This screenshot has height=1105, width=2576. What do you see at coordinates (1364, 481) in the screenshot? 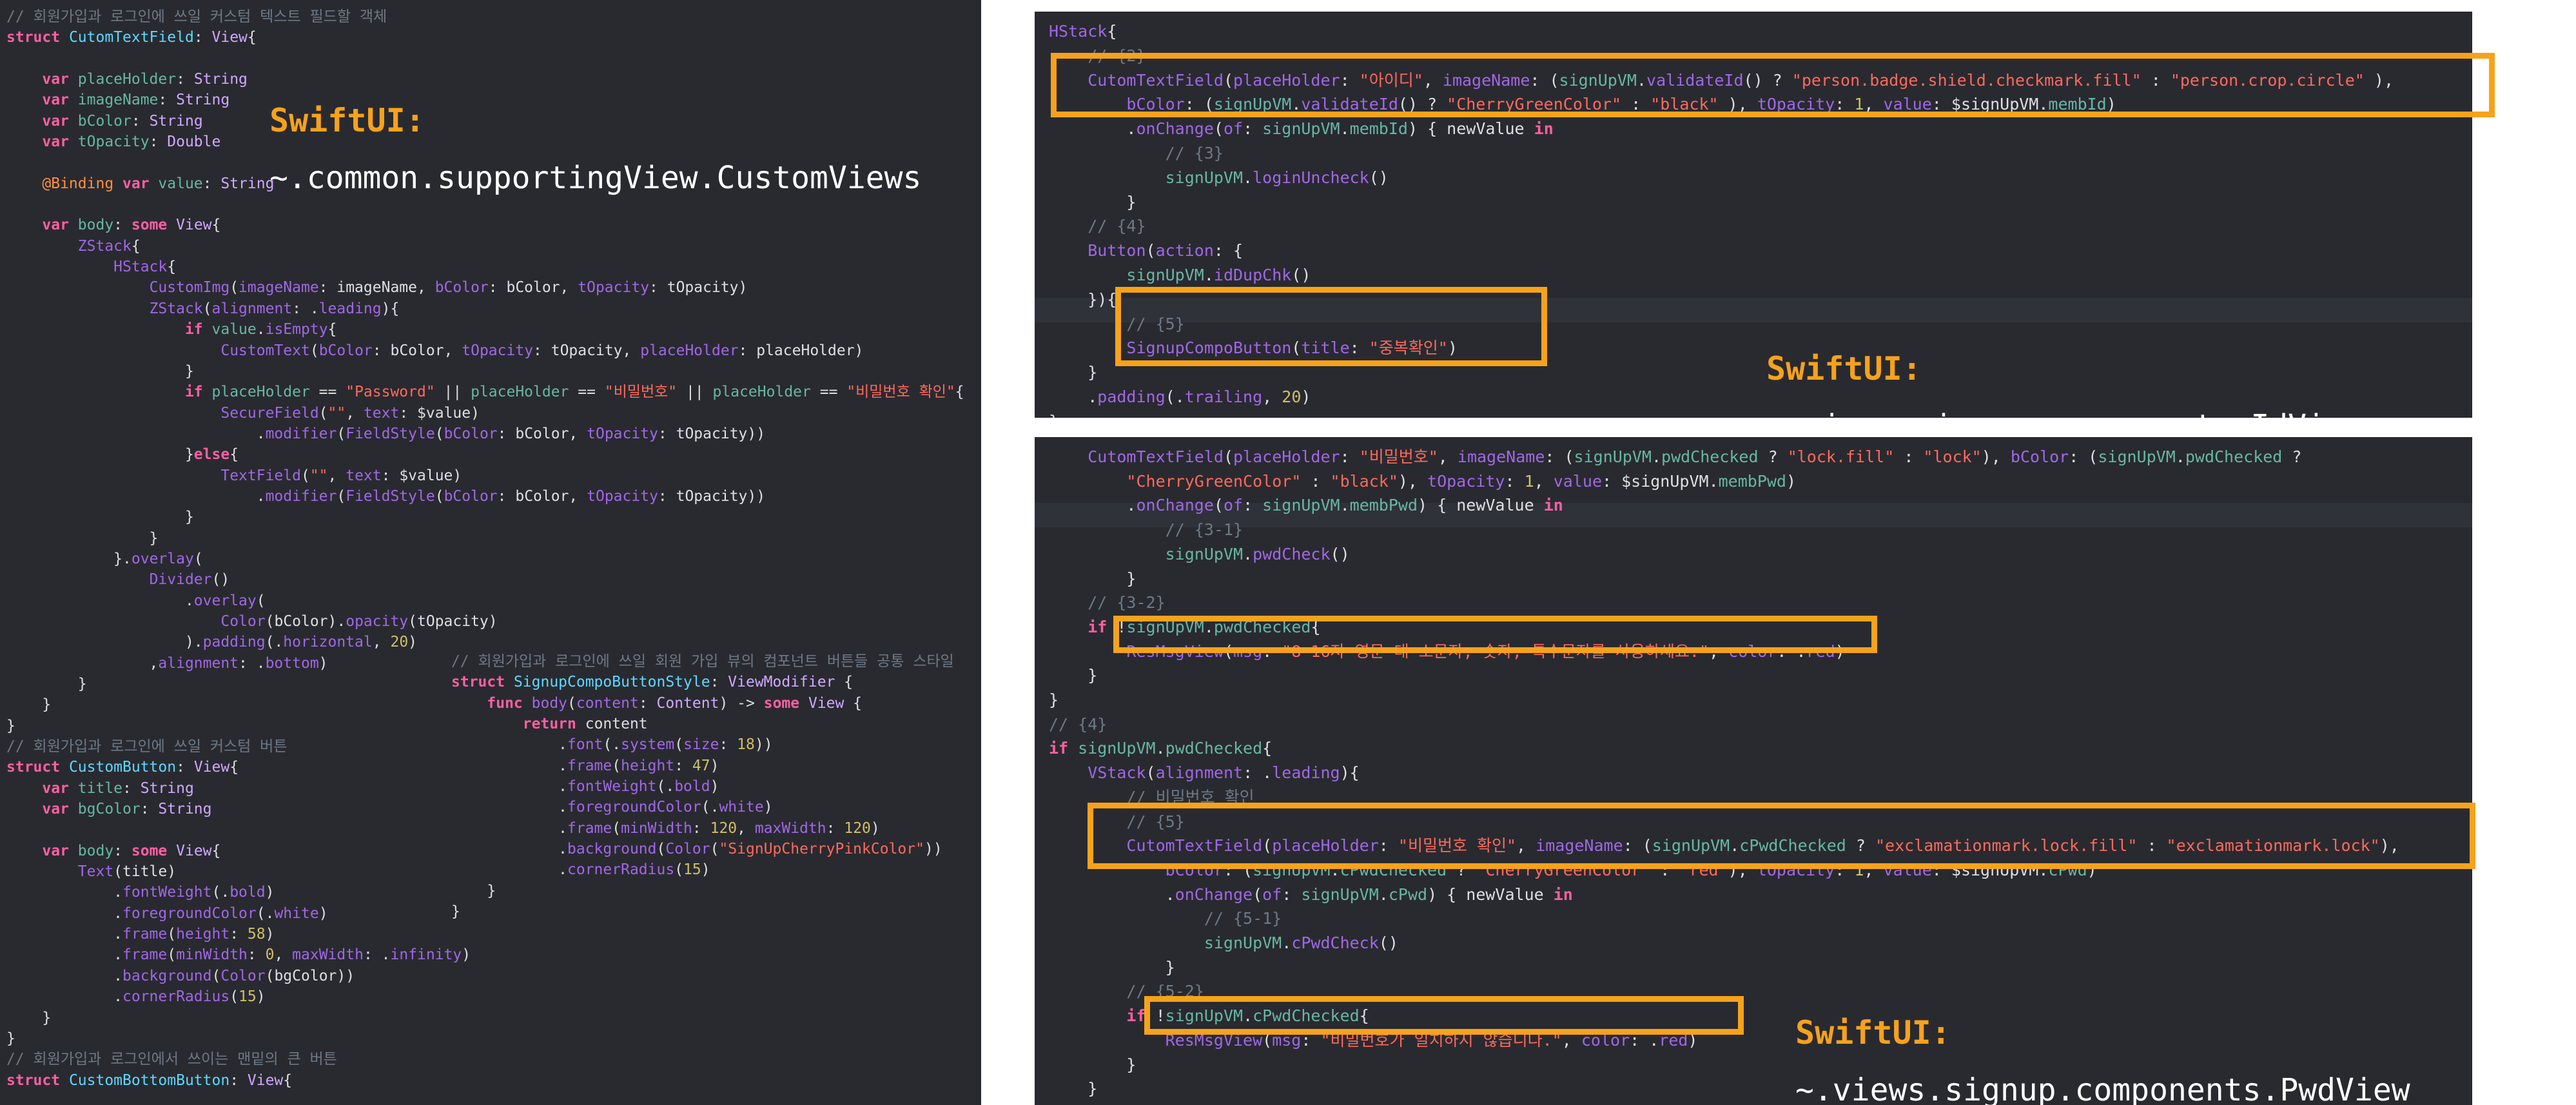
I see `code-token: "black"` at bounding box center [1364, 481].